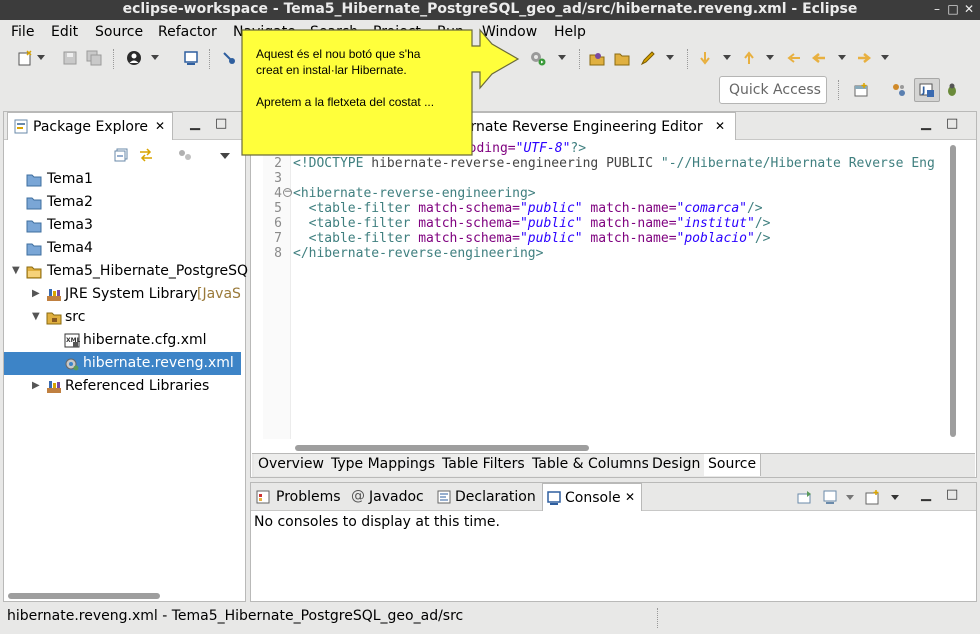 Image resolution: width=980 pixels, height=634 pixels. What do you see at coordinates (705, 58) in the screenshot?
I see `next-annotation-icon` at bounding box center [705, 58].